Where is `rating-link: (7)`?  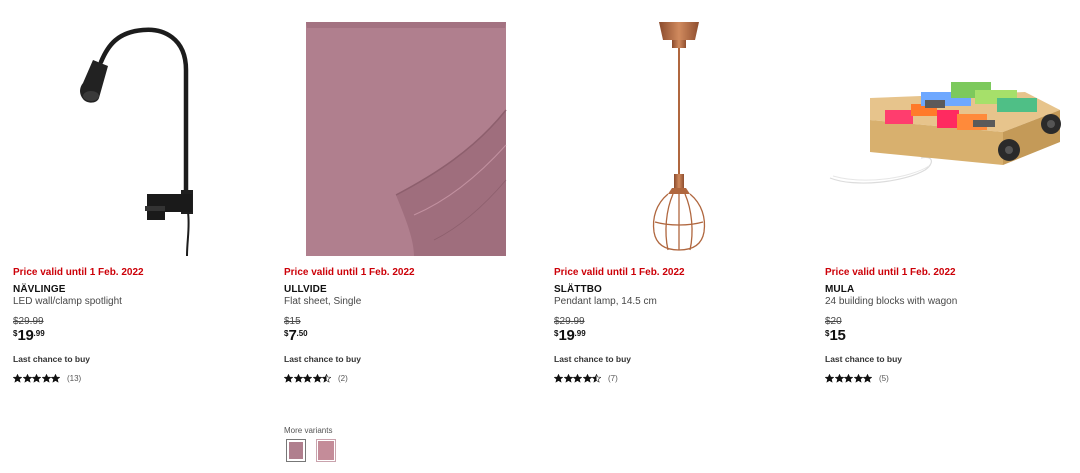
rating-link: (7) is located at coordinates (586, 378).